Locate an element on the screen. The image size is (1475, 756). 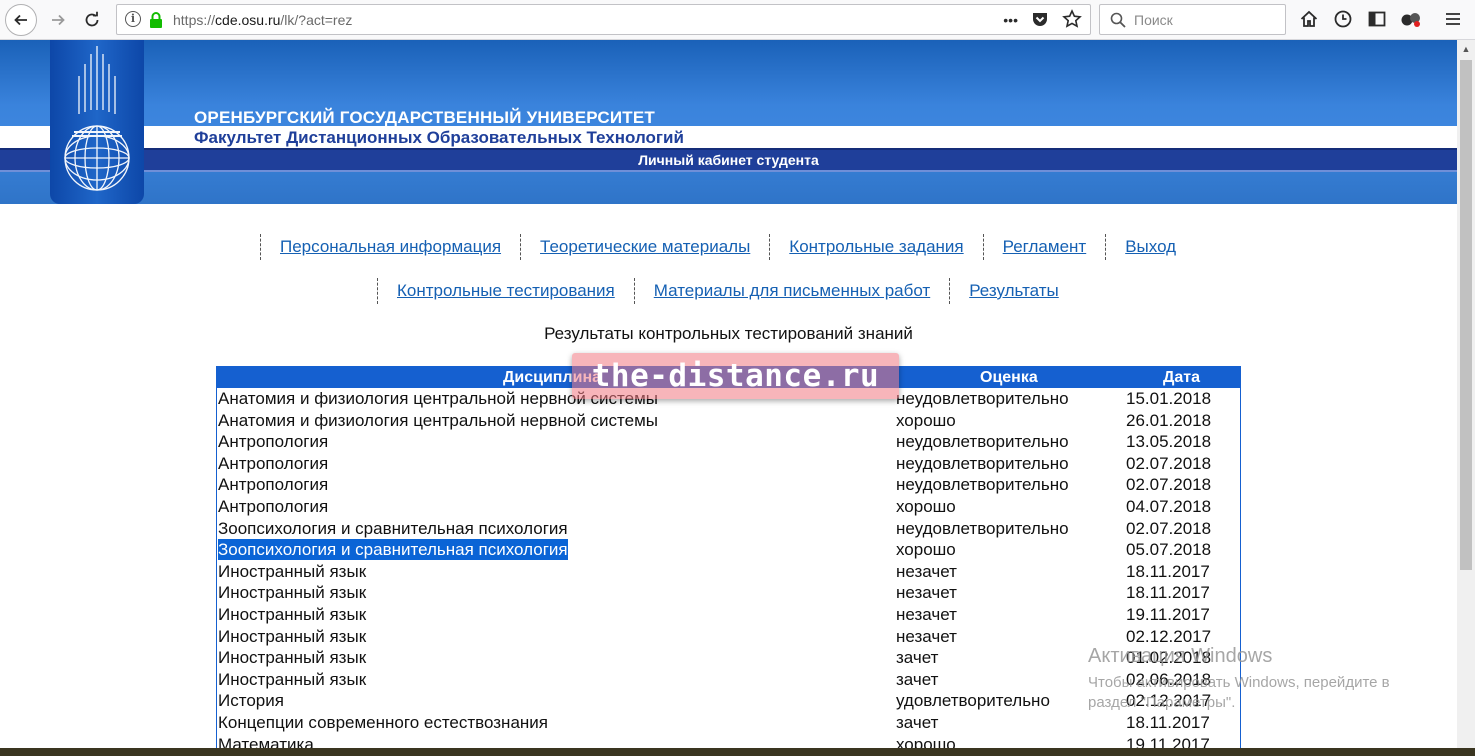
menu-link-results: Результаты is located at coordinates (1014, 291).